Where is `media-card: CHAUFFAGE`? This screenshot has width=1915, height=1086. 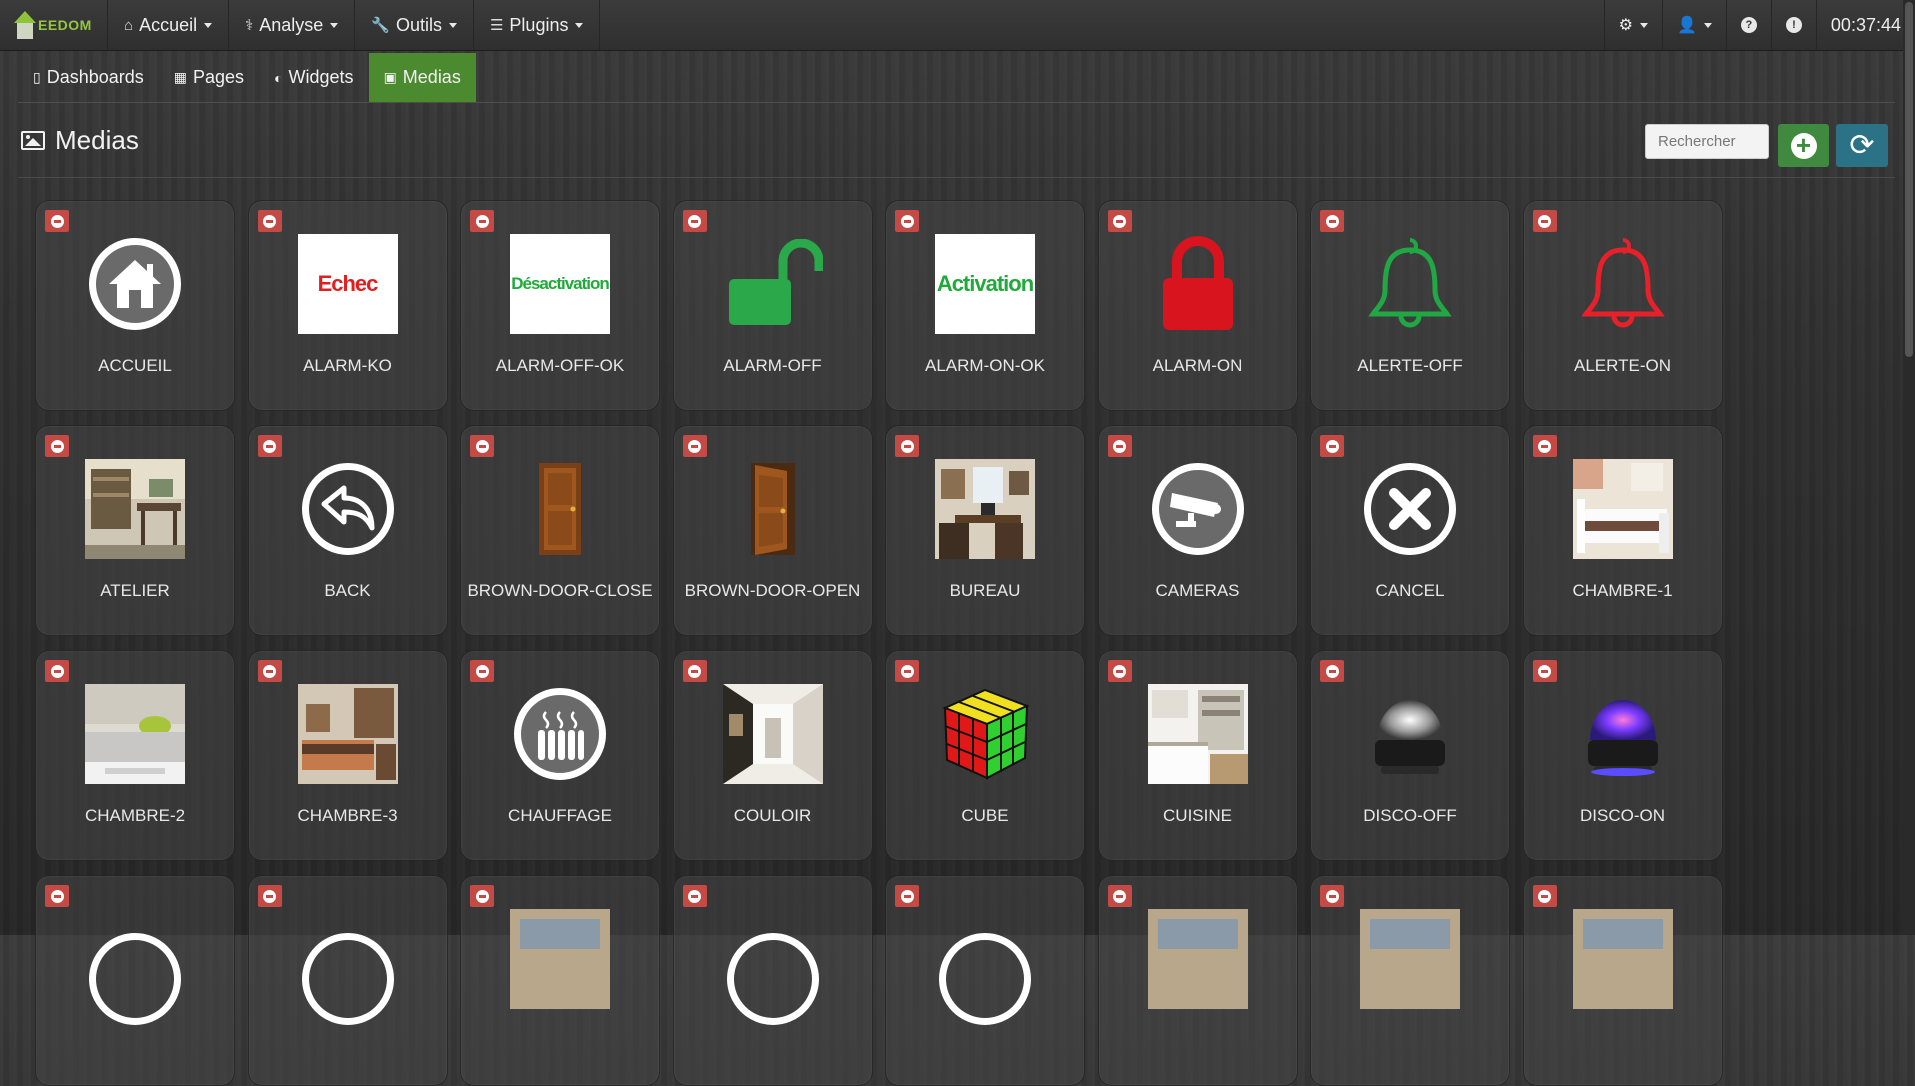
media-card: CHAUFFAGE is located at coordinates (560, 755).